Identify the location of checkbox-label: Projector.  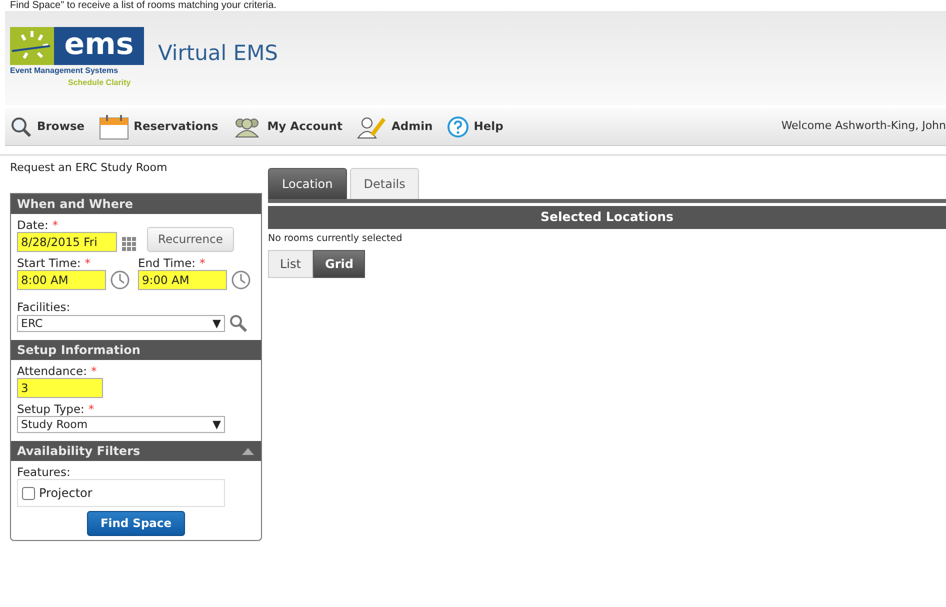
(65, 493).